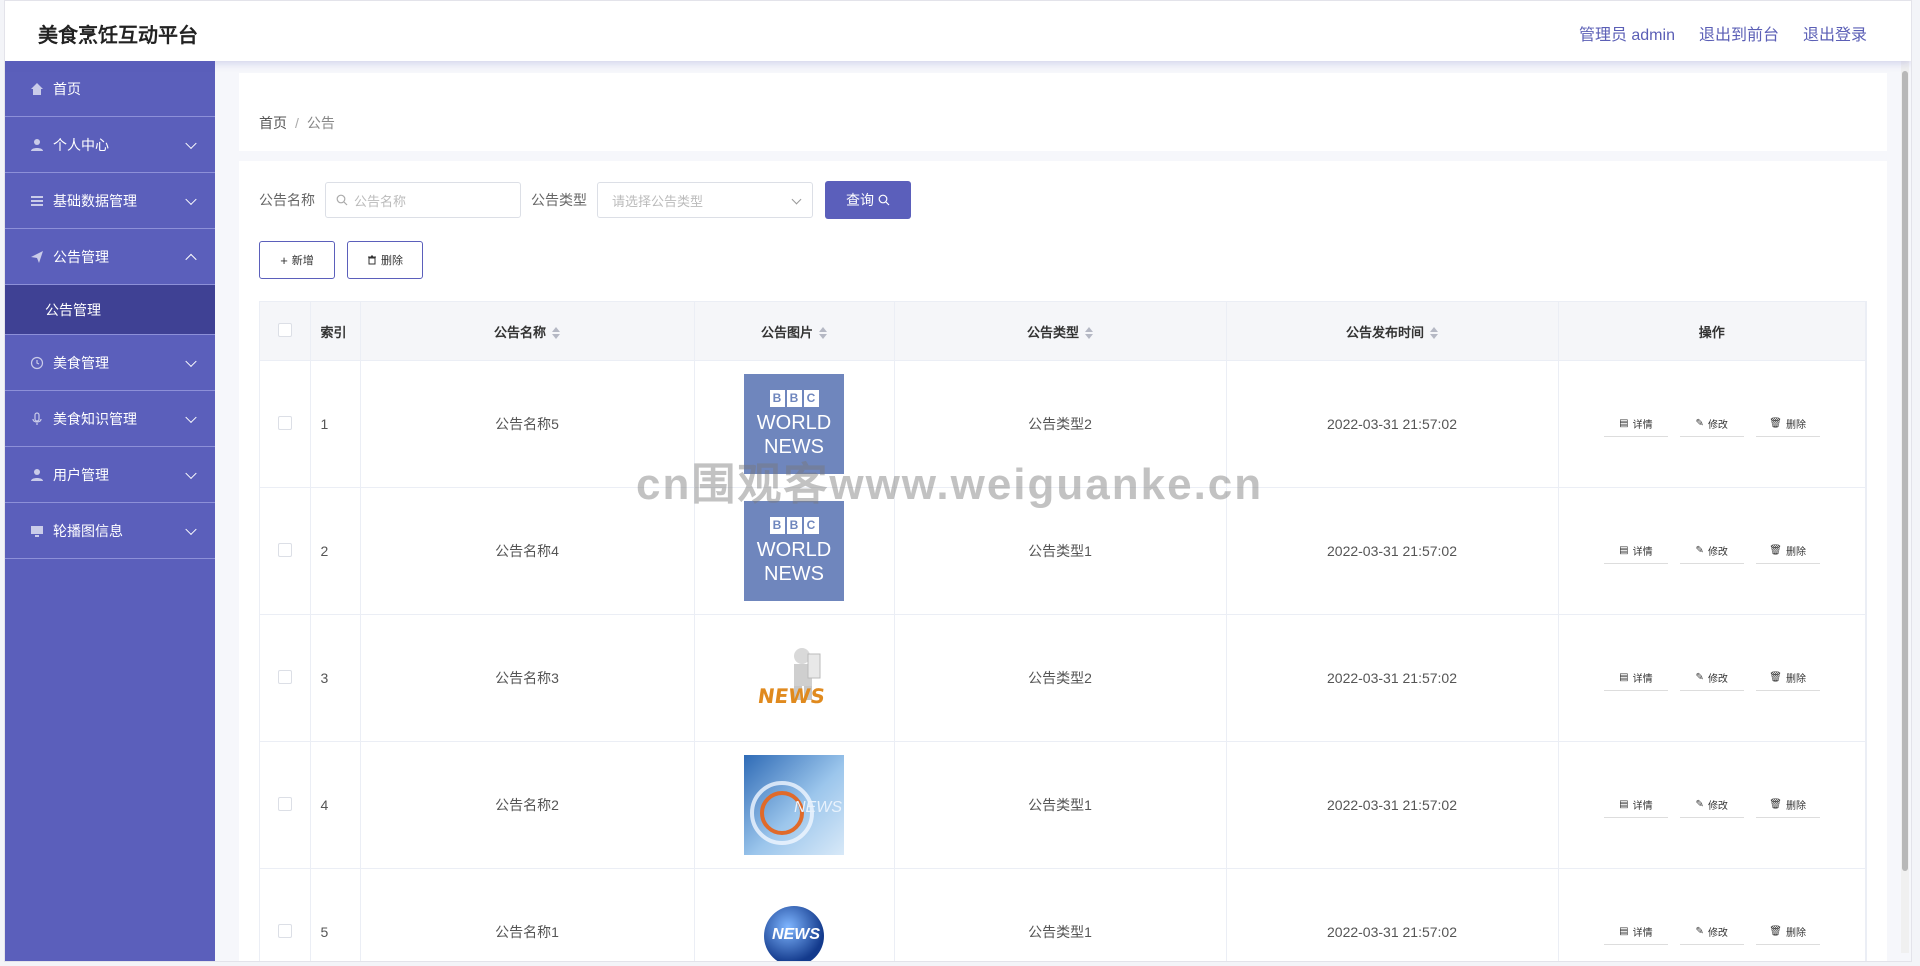 This screenshot has width=1920, height=966. What do you see at coordinates (110, 257) in the screenshot?
I see `sidebar-item-notice: 公告管理` at bounding box center [110, 257].